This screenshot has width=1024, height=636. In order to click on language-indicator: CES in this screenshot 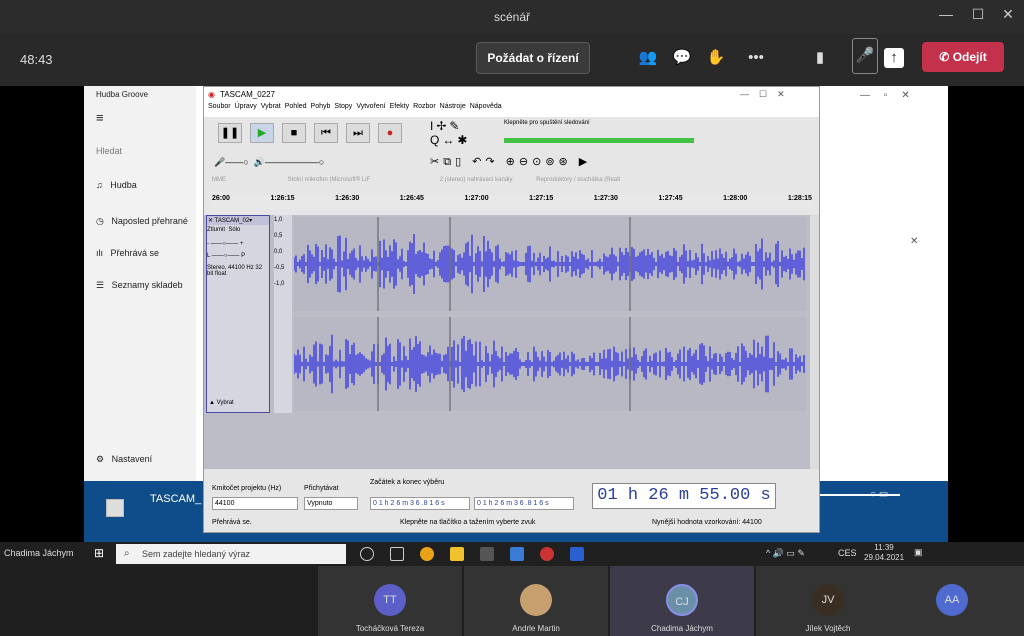, I will do `click(847, 553)`.